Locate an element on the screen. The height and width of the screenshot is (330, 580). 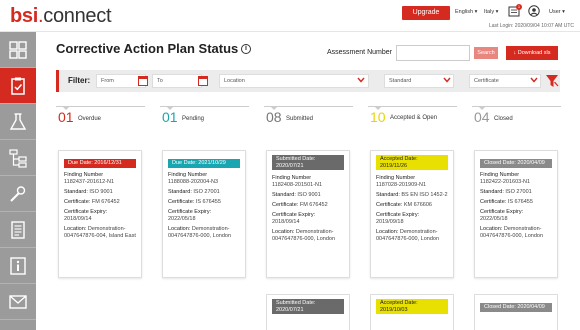
standard-value: BS EN ISO 1452-2 is located at coordinates (424, 194).